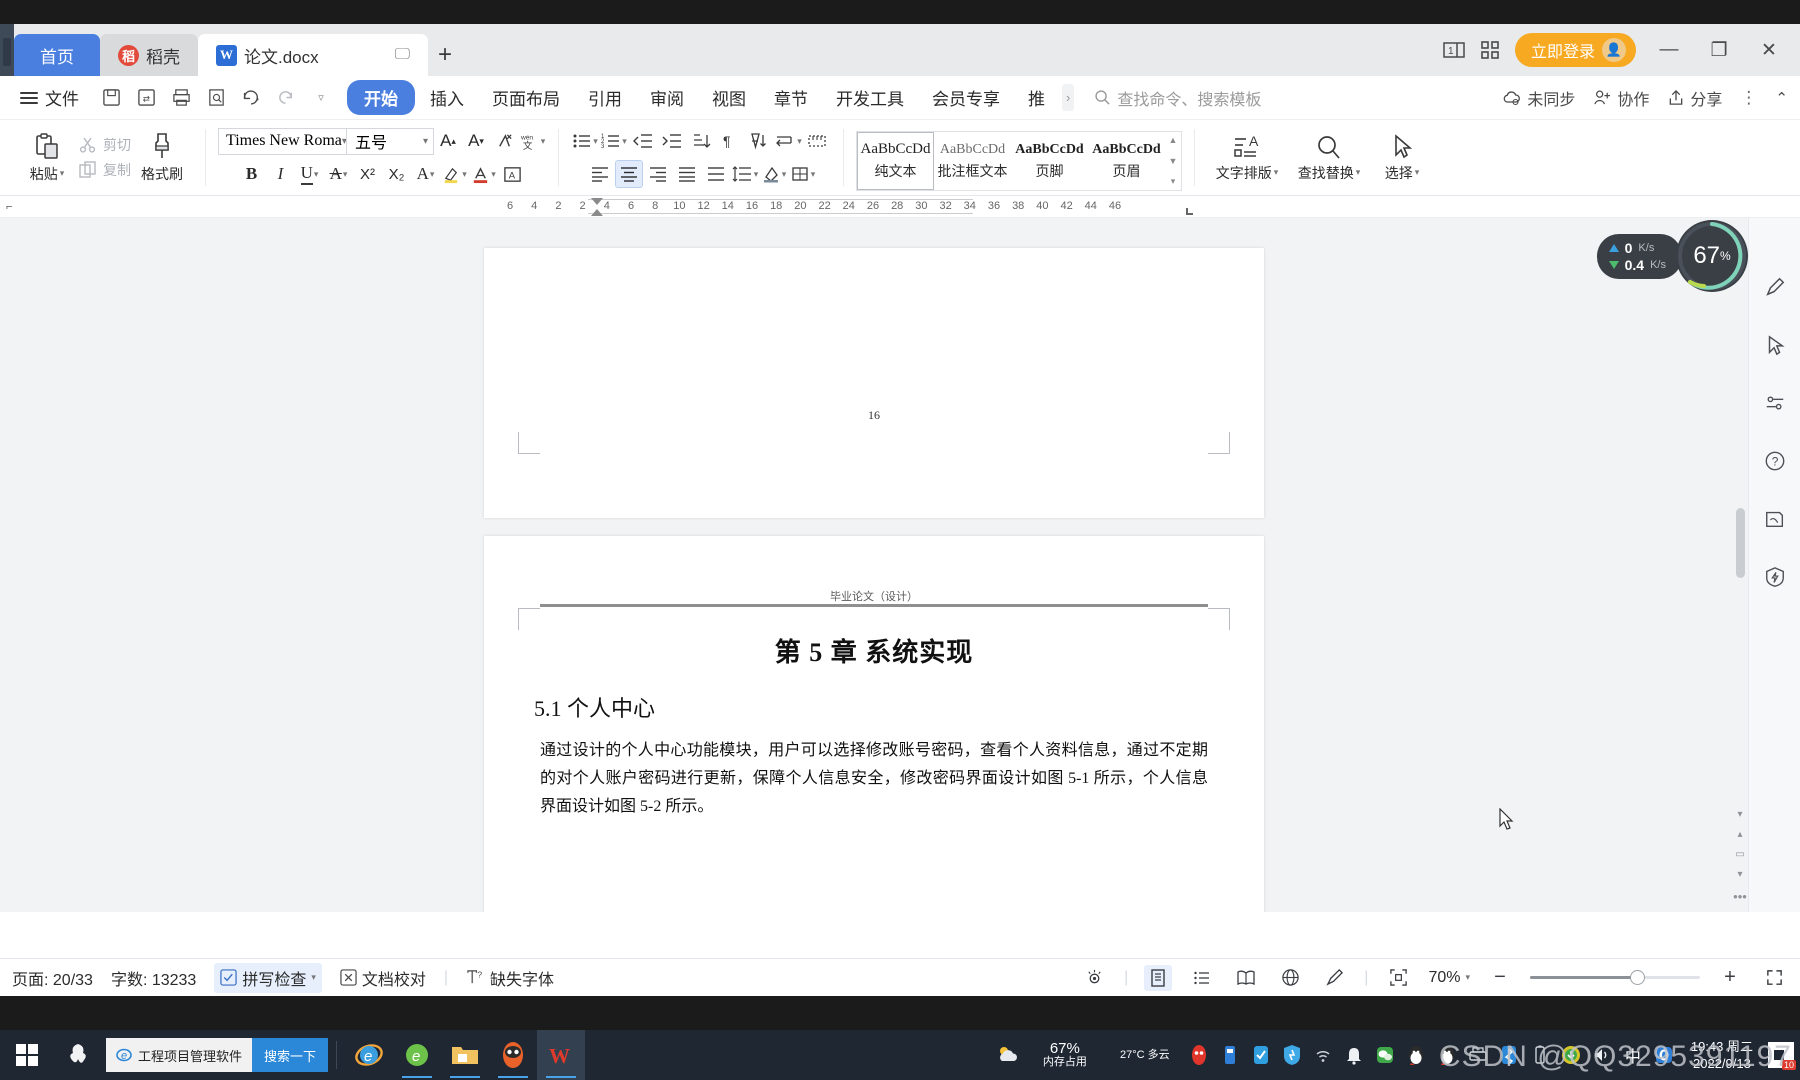 This screenshot has width=1800, height=1080. I want to click on browser-360-icon: e, so click(417, 1055).